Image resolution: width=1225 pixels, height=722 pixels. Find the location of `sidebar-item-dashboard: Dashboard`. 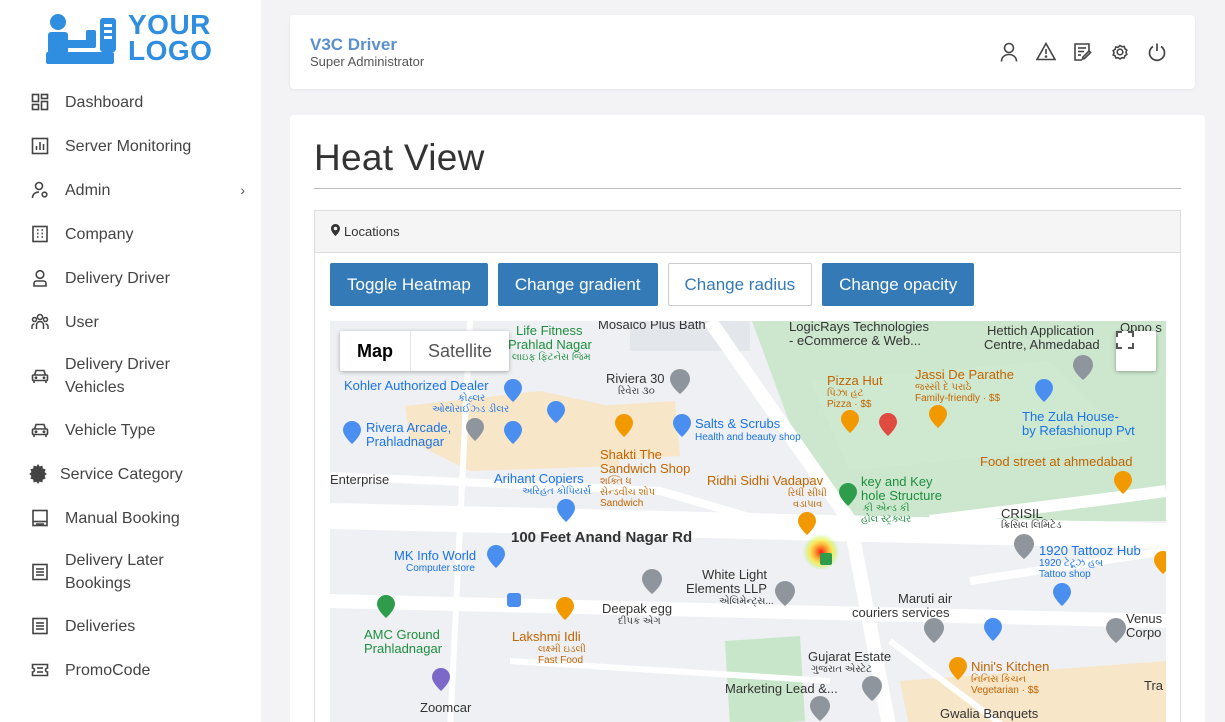

sidebar-item-dashboard: Dashboard is located at coordinates (130, 102).